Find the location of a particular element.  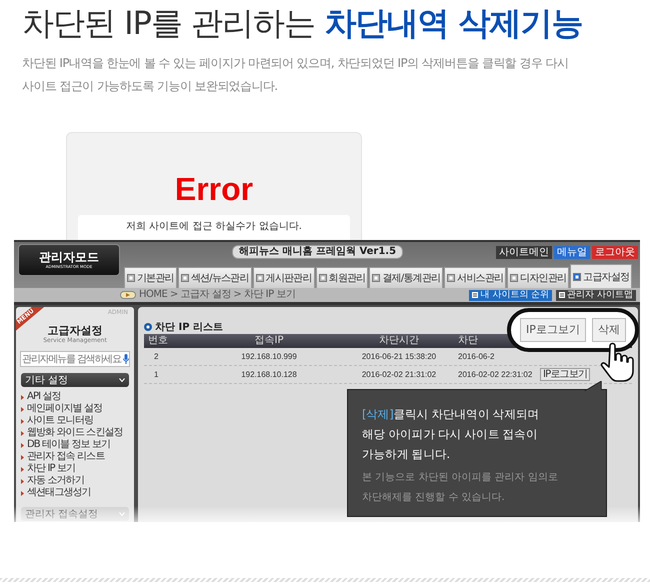

toolbar-button: 내 사이트의 순위 is located at coordinates (510, 295).